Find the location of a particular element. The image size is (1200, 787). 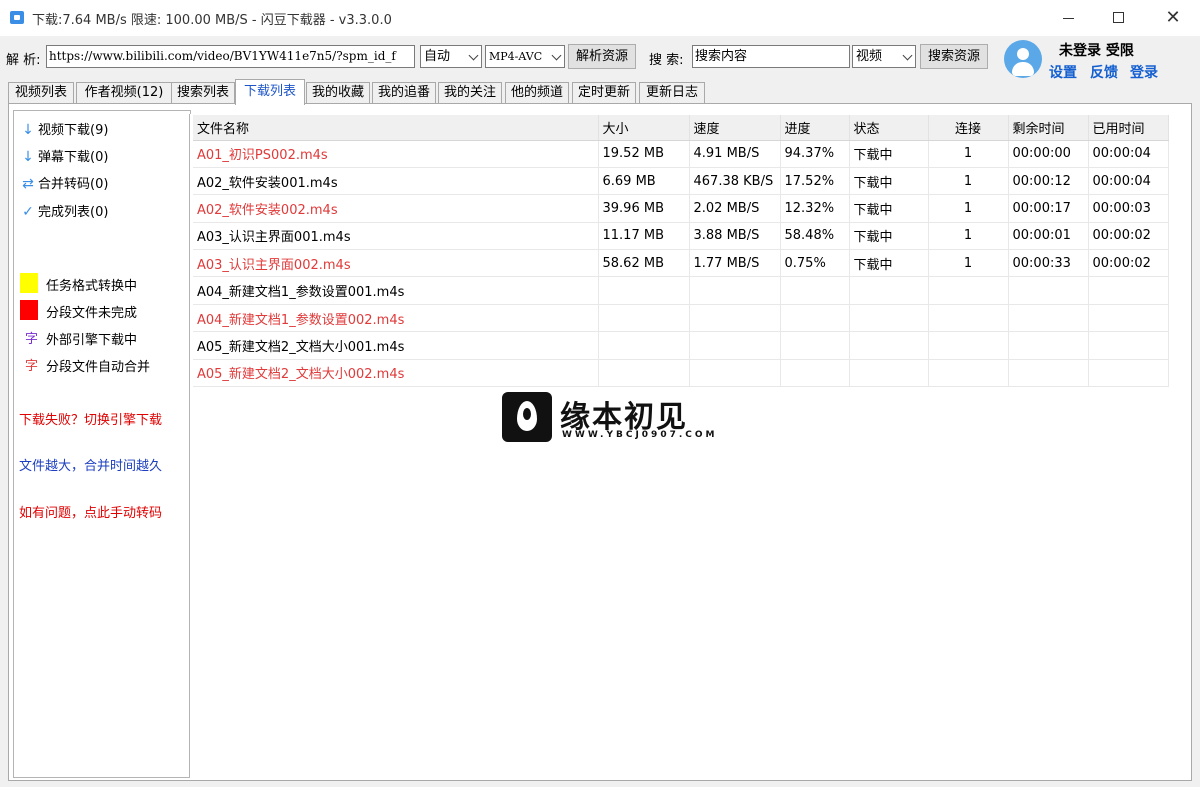

cell-speed: 467.38 KB/S is located at coordinates (735, 181).